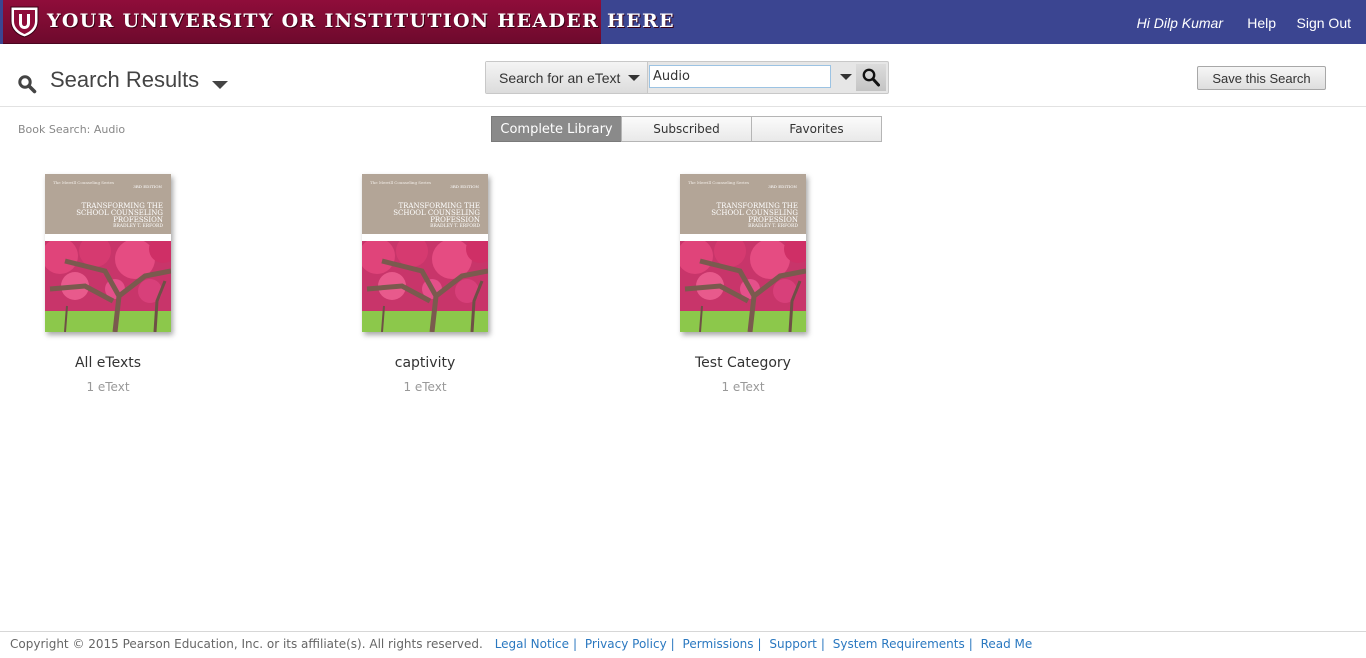 The width and height of the screenshot is (1366, 658). What do you see at coordinates (899, 644) in the screenshot?
I see `system-requirements-link: System Requirements` at bounding box center [899, 644].